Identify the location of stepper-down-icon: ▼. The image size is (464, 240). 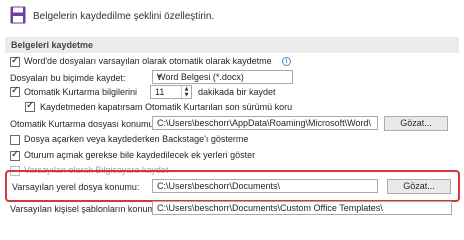
(186, 95).